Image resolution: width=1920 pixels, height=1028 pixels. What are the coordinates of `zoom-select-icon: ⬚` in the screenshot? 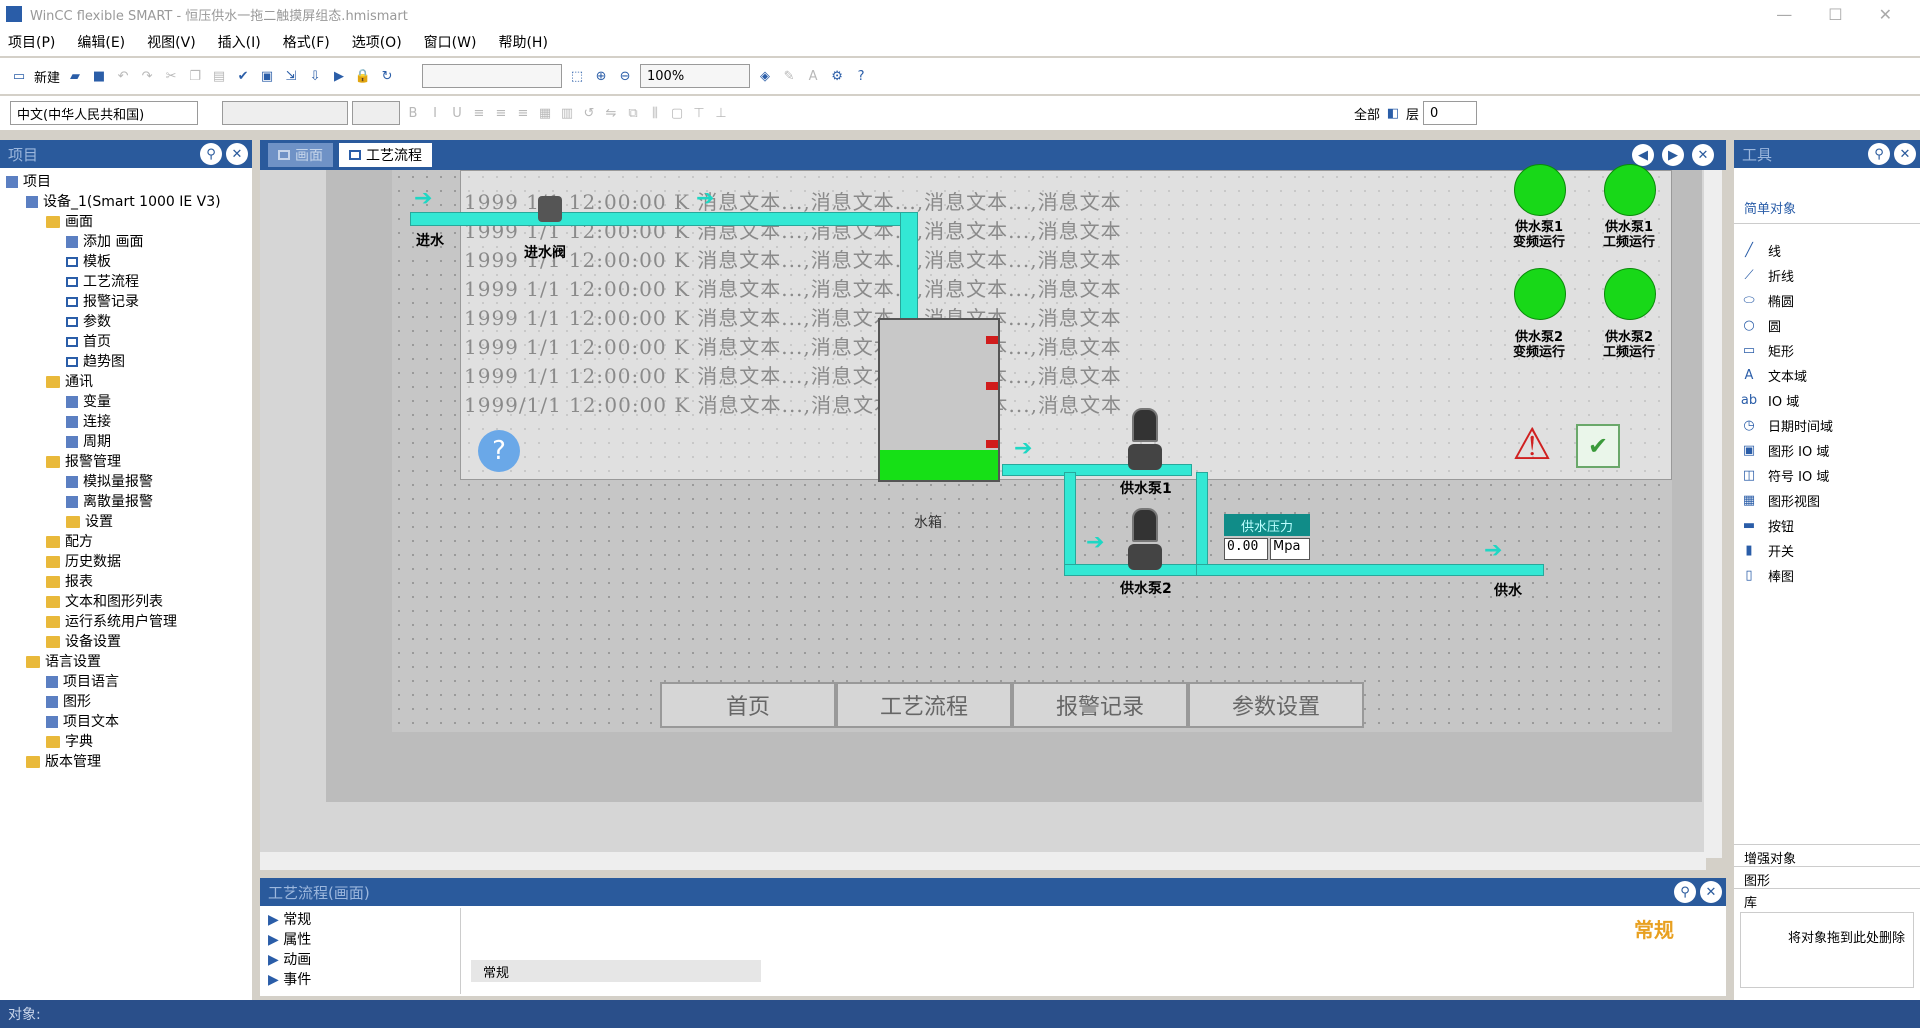 It's located at (577, 76).